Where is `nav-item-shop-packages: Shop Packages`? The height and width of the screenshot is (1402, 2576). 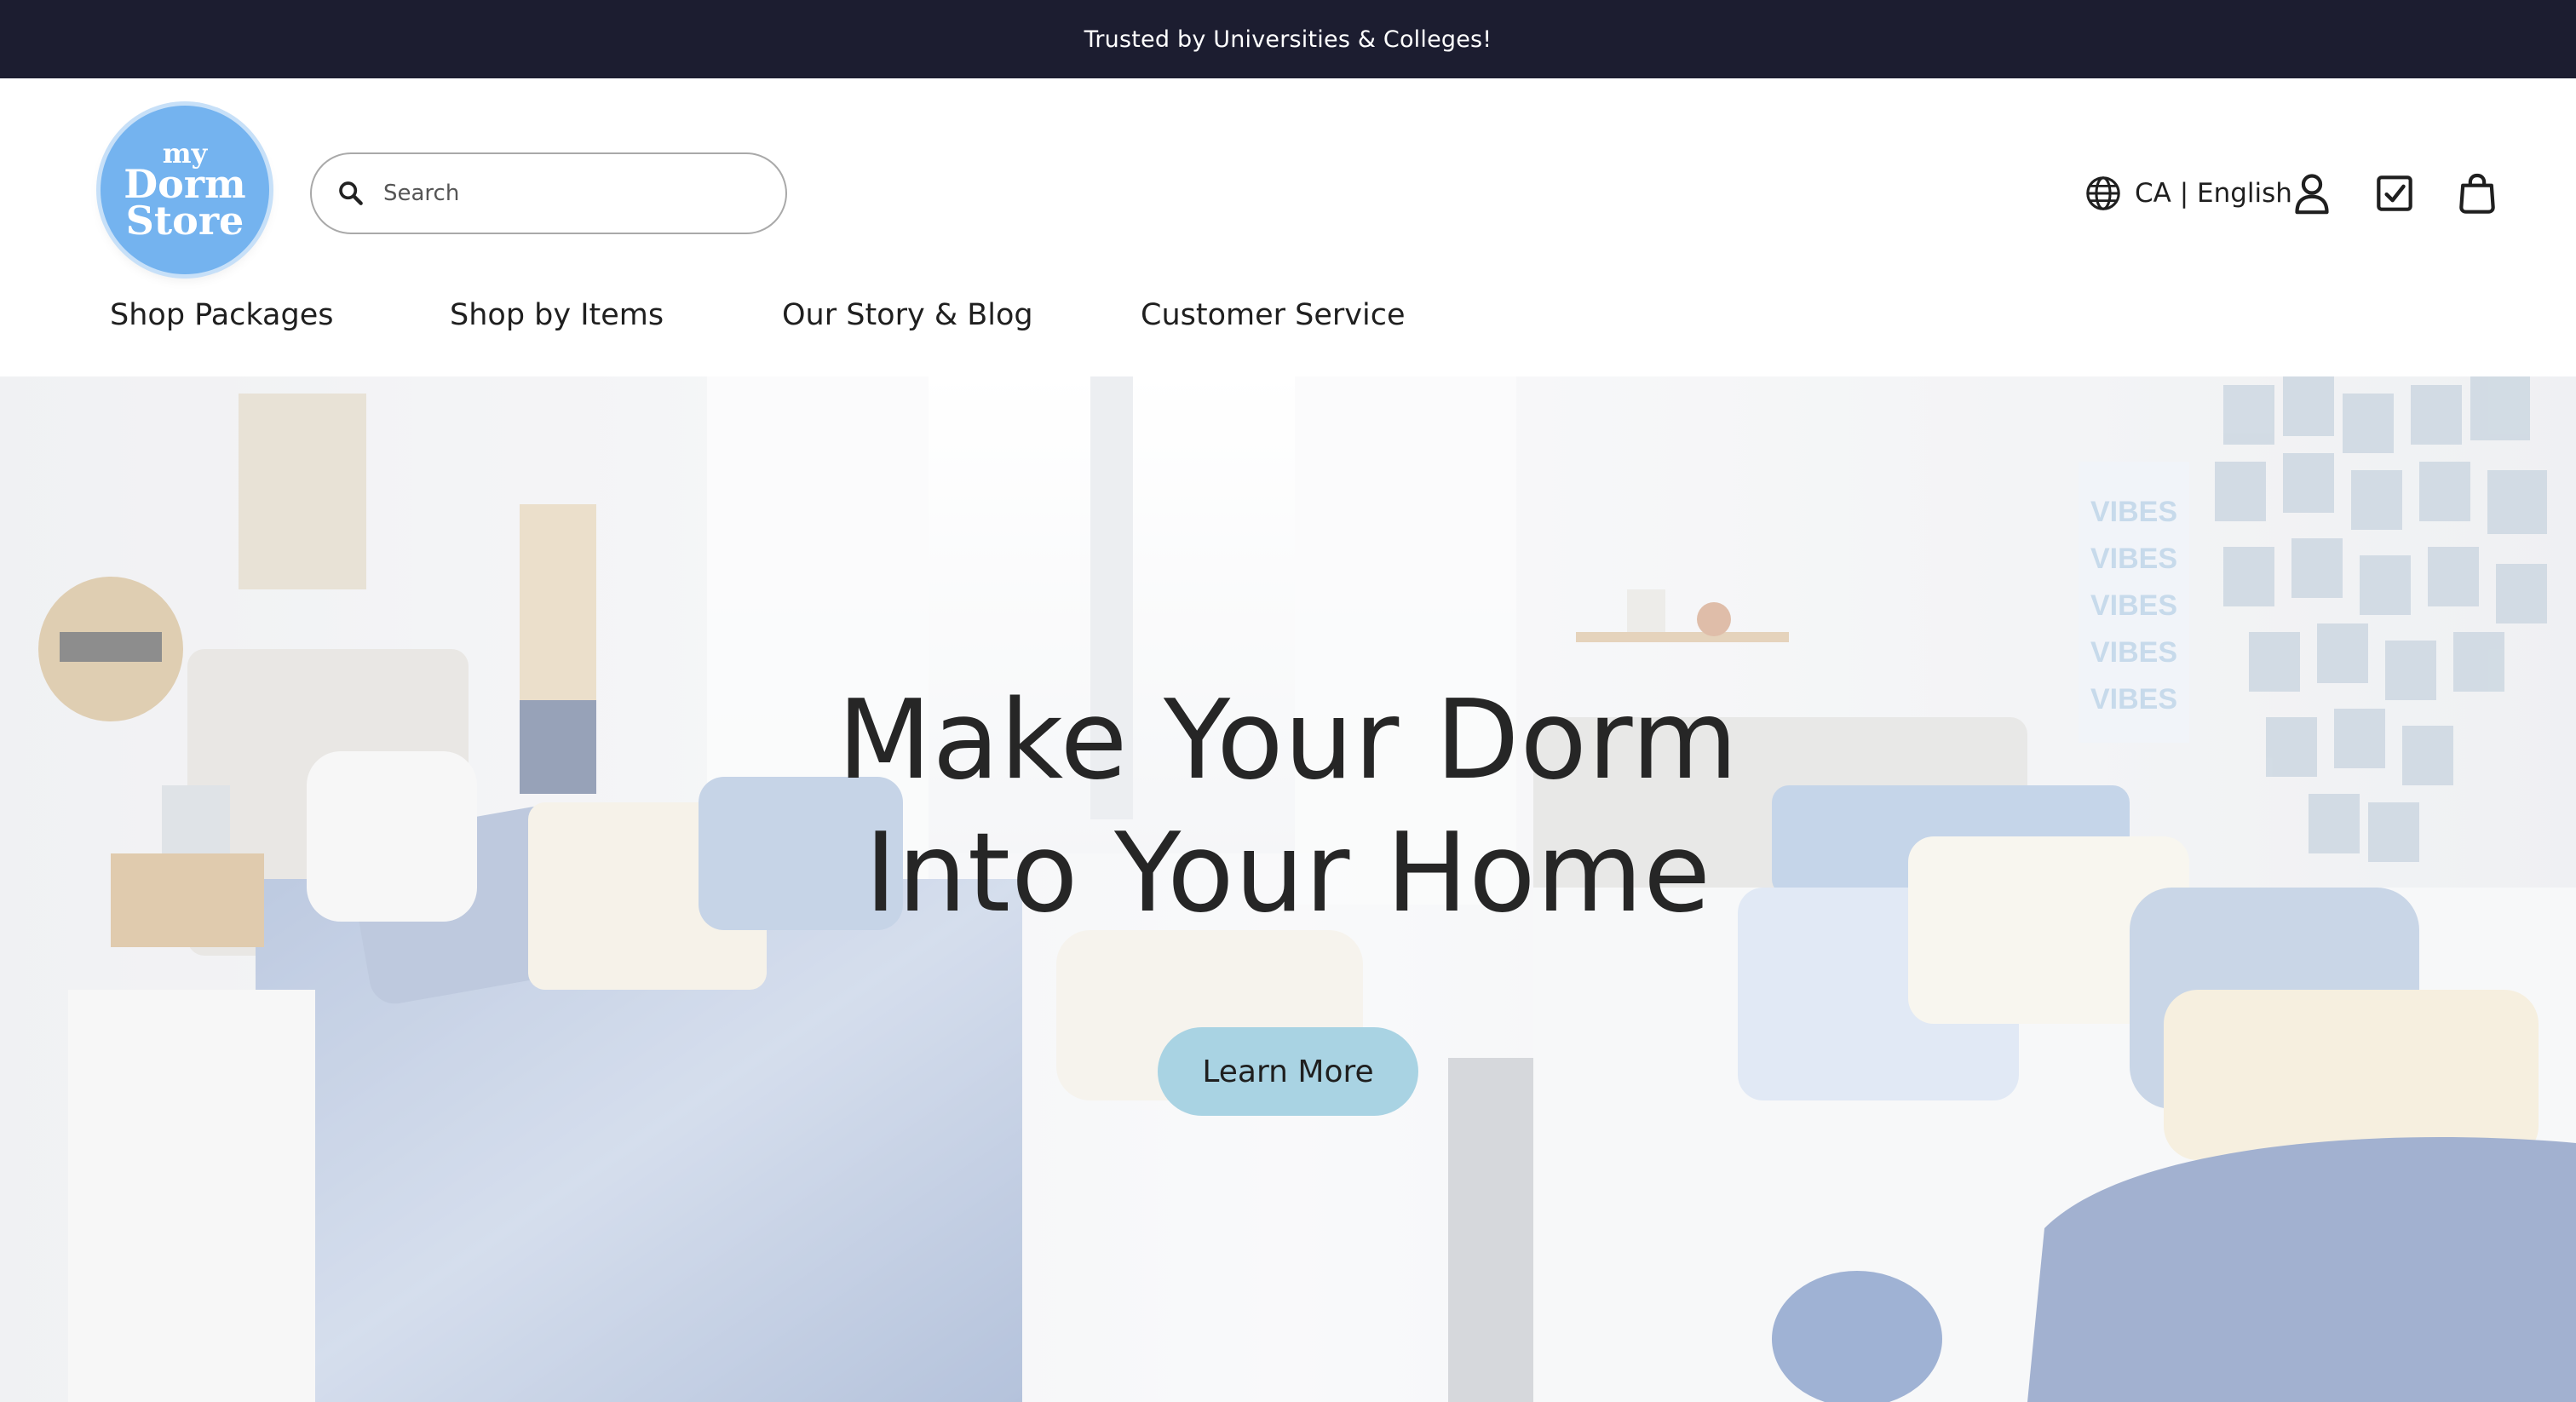
nav-item-shop-packages: Shop Packages is located at coordinates (222, 315).